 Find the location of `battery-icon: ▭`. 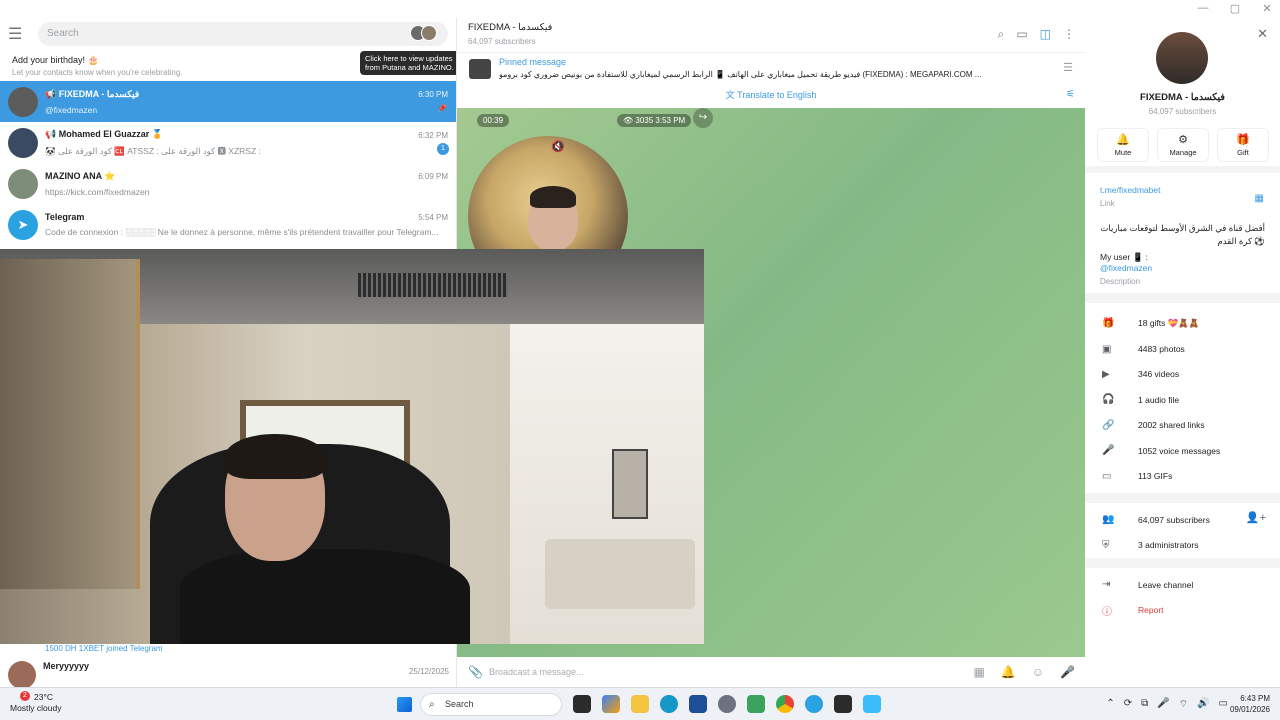

battery-icon: ▭ is located at coordinates (1223, 704).